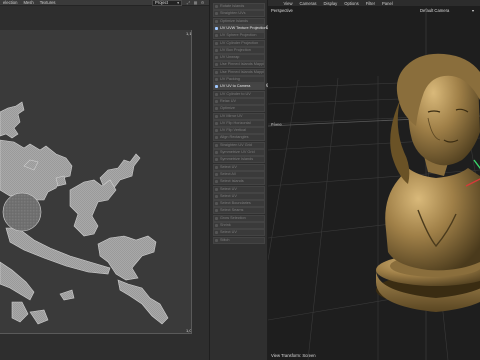 The width and height of the screenshot is (480, 360). Describe the element at coordinates (239, 240) in the screenshot. I see `tool-item: Stitch` at that location.